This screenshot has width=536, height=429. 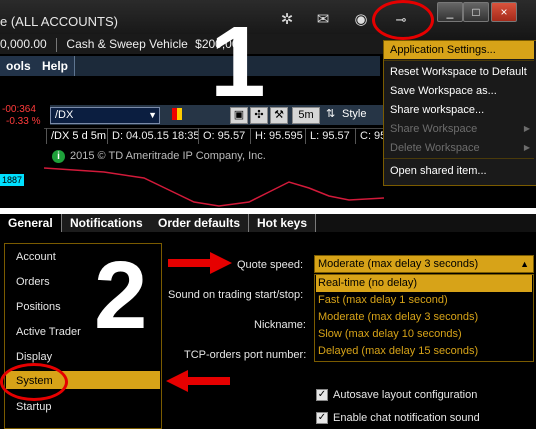 What do you see at coordinates (168, 156) in the screenshot?
I see `chart-copyright: 2015 © TD Ameritrade IP Company, Inc.` at bounding box center [168, 156].